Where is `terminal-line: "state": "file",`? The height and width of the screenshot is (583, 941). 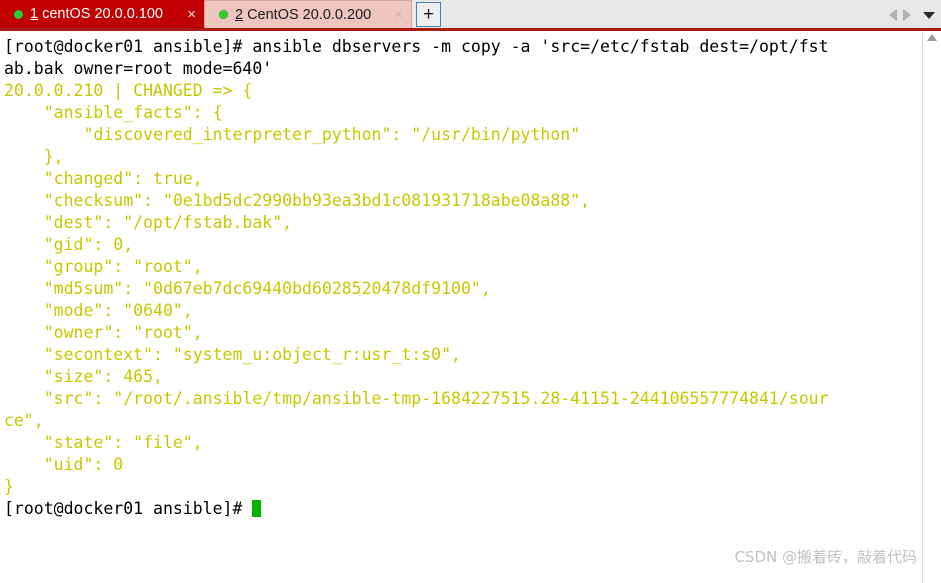 terminal-line: "state": "file", is located at coordinates (463, 443).